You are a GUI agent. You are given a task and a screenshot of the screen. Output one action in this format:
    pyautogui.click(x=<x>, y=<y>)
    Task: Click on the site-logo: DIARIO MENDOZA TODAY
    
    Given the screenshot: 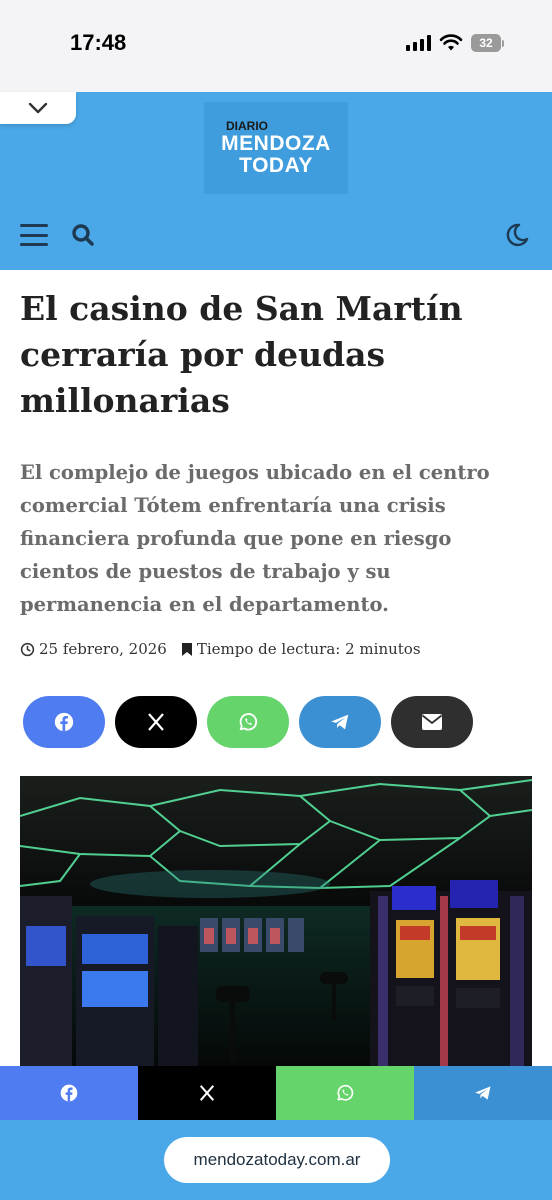 What is the action you would take?
    pyautogui.click(x=276, y=148)
    